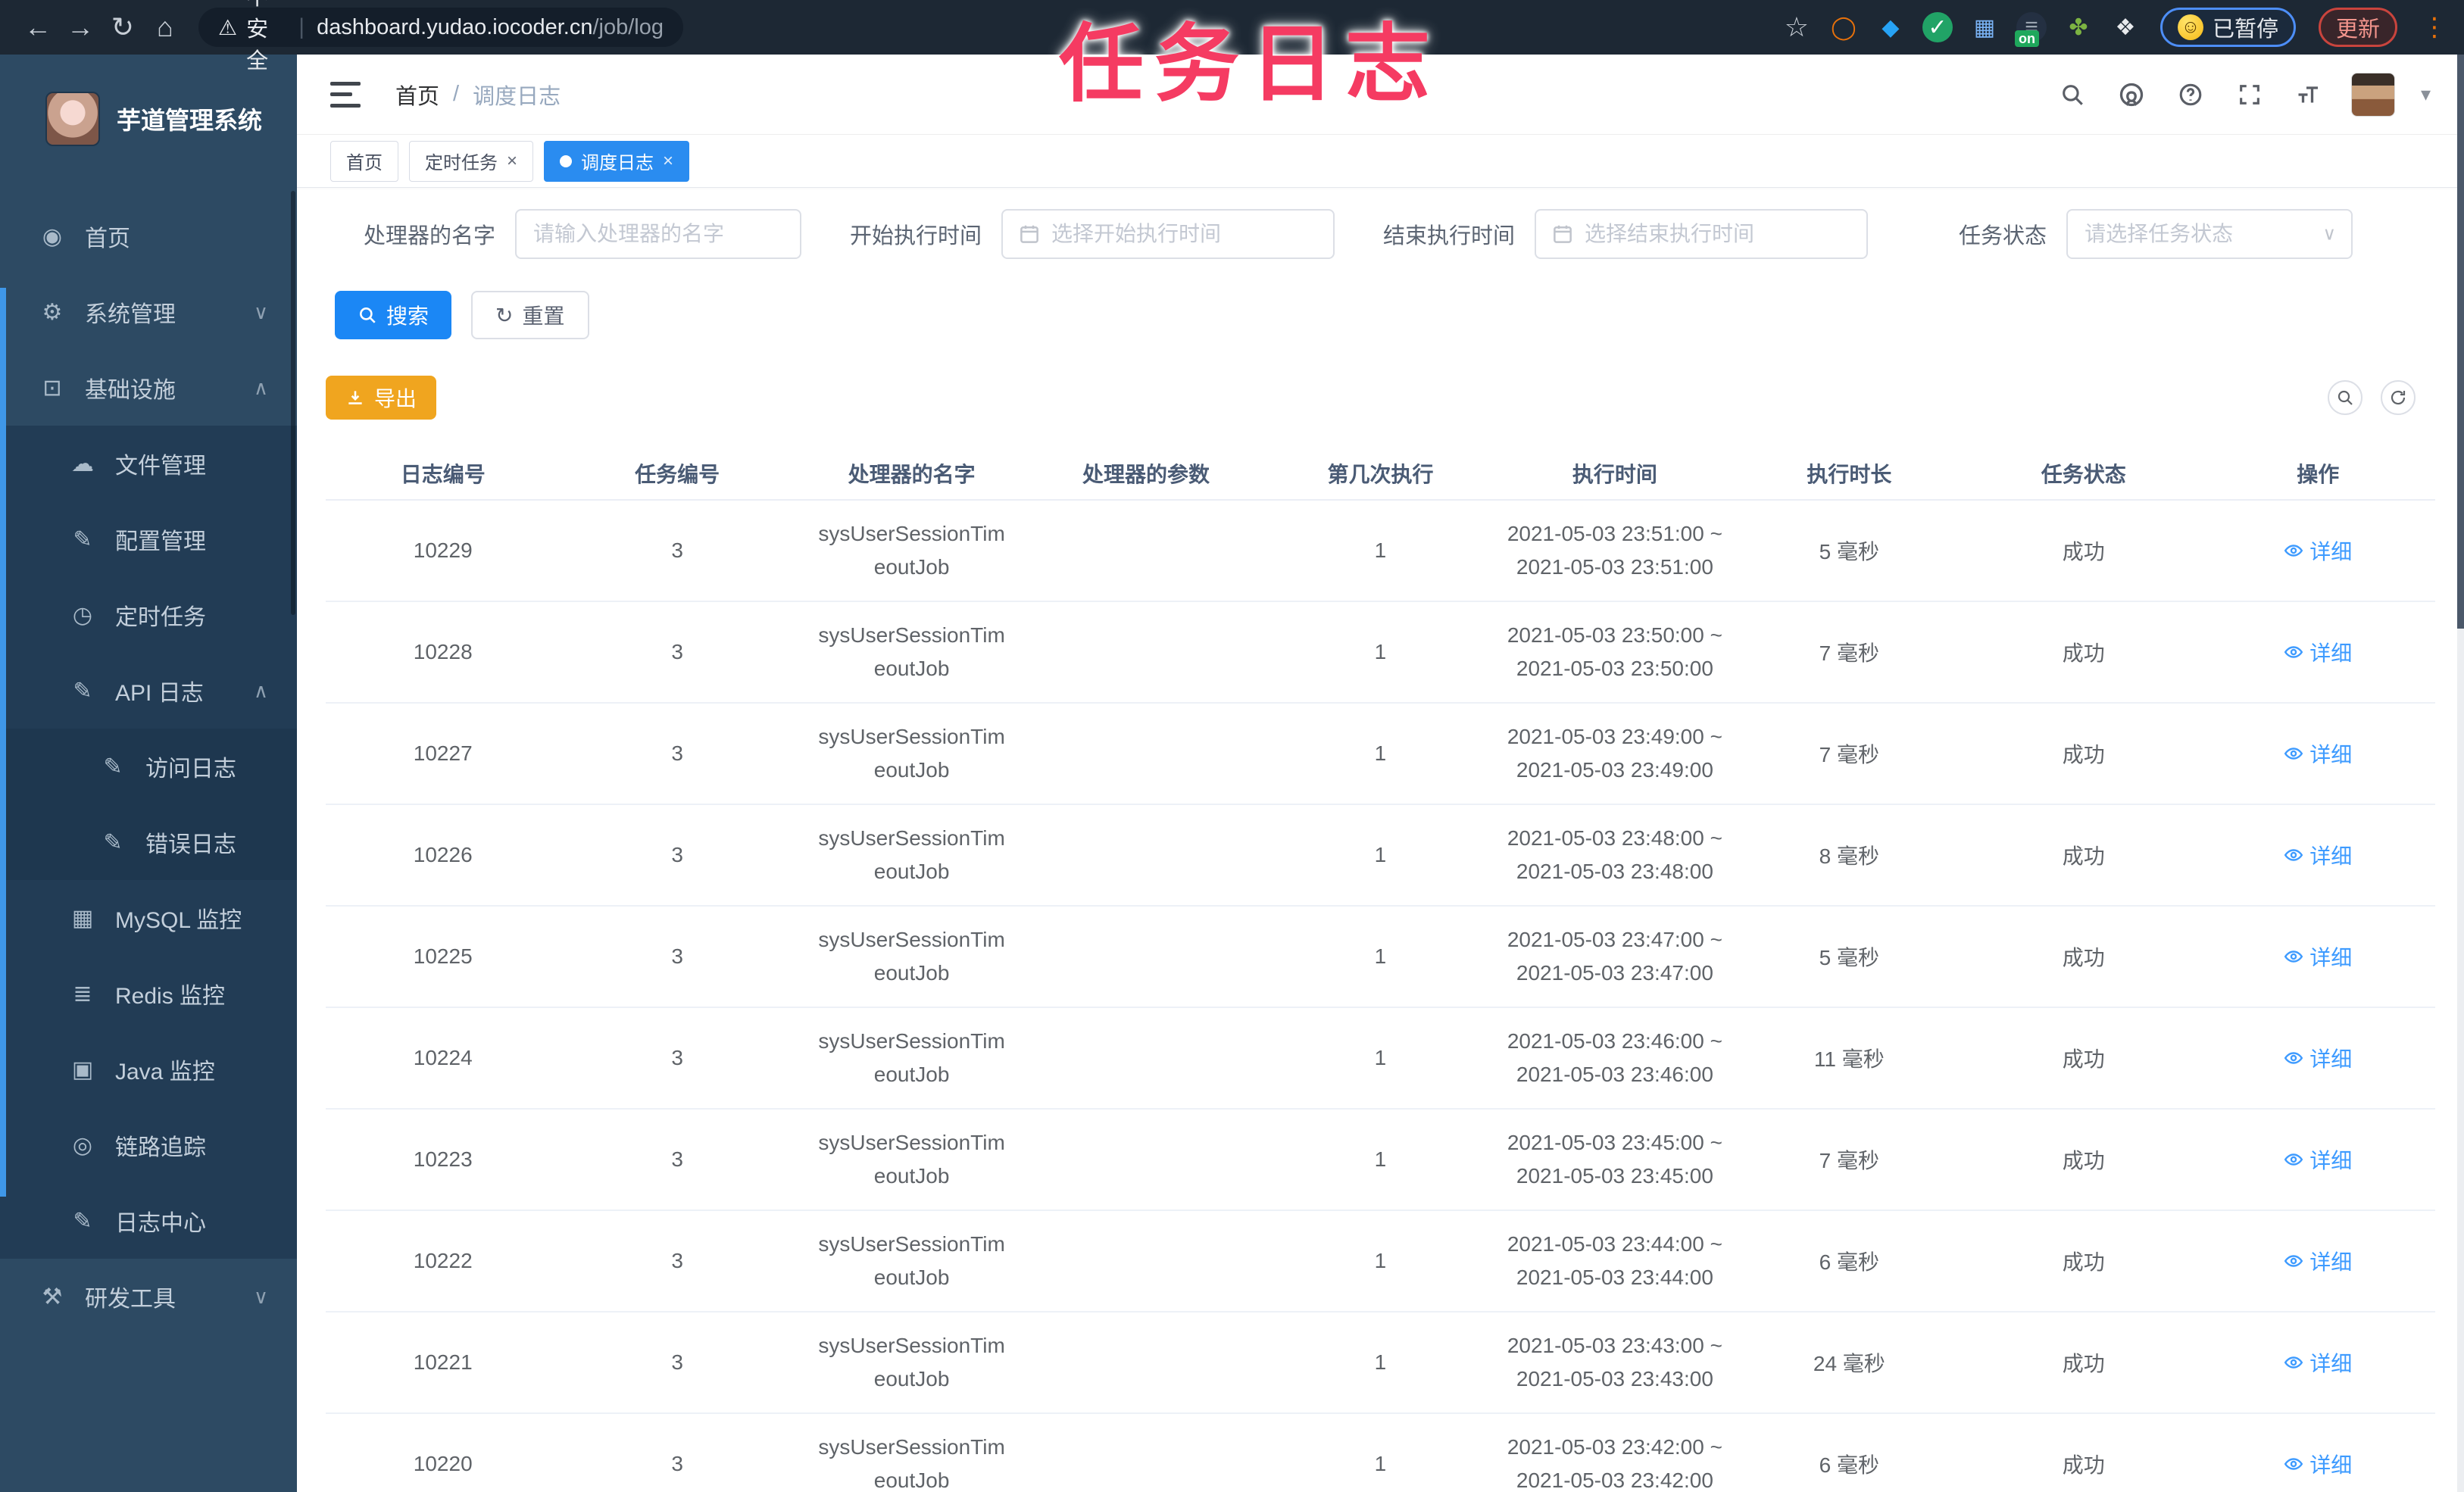 The height and width of the screenshot is (1492, 2464). What do you see at coordinates (1614, 551) in the screenshot?
I see `exec-time-cell: 2021-05-03 23:51:00 ~2021-05-03 23:51:00` at bounding box center [1614, 551].